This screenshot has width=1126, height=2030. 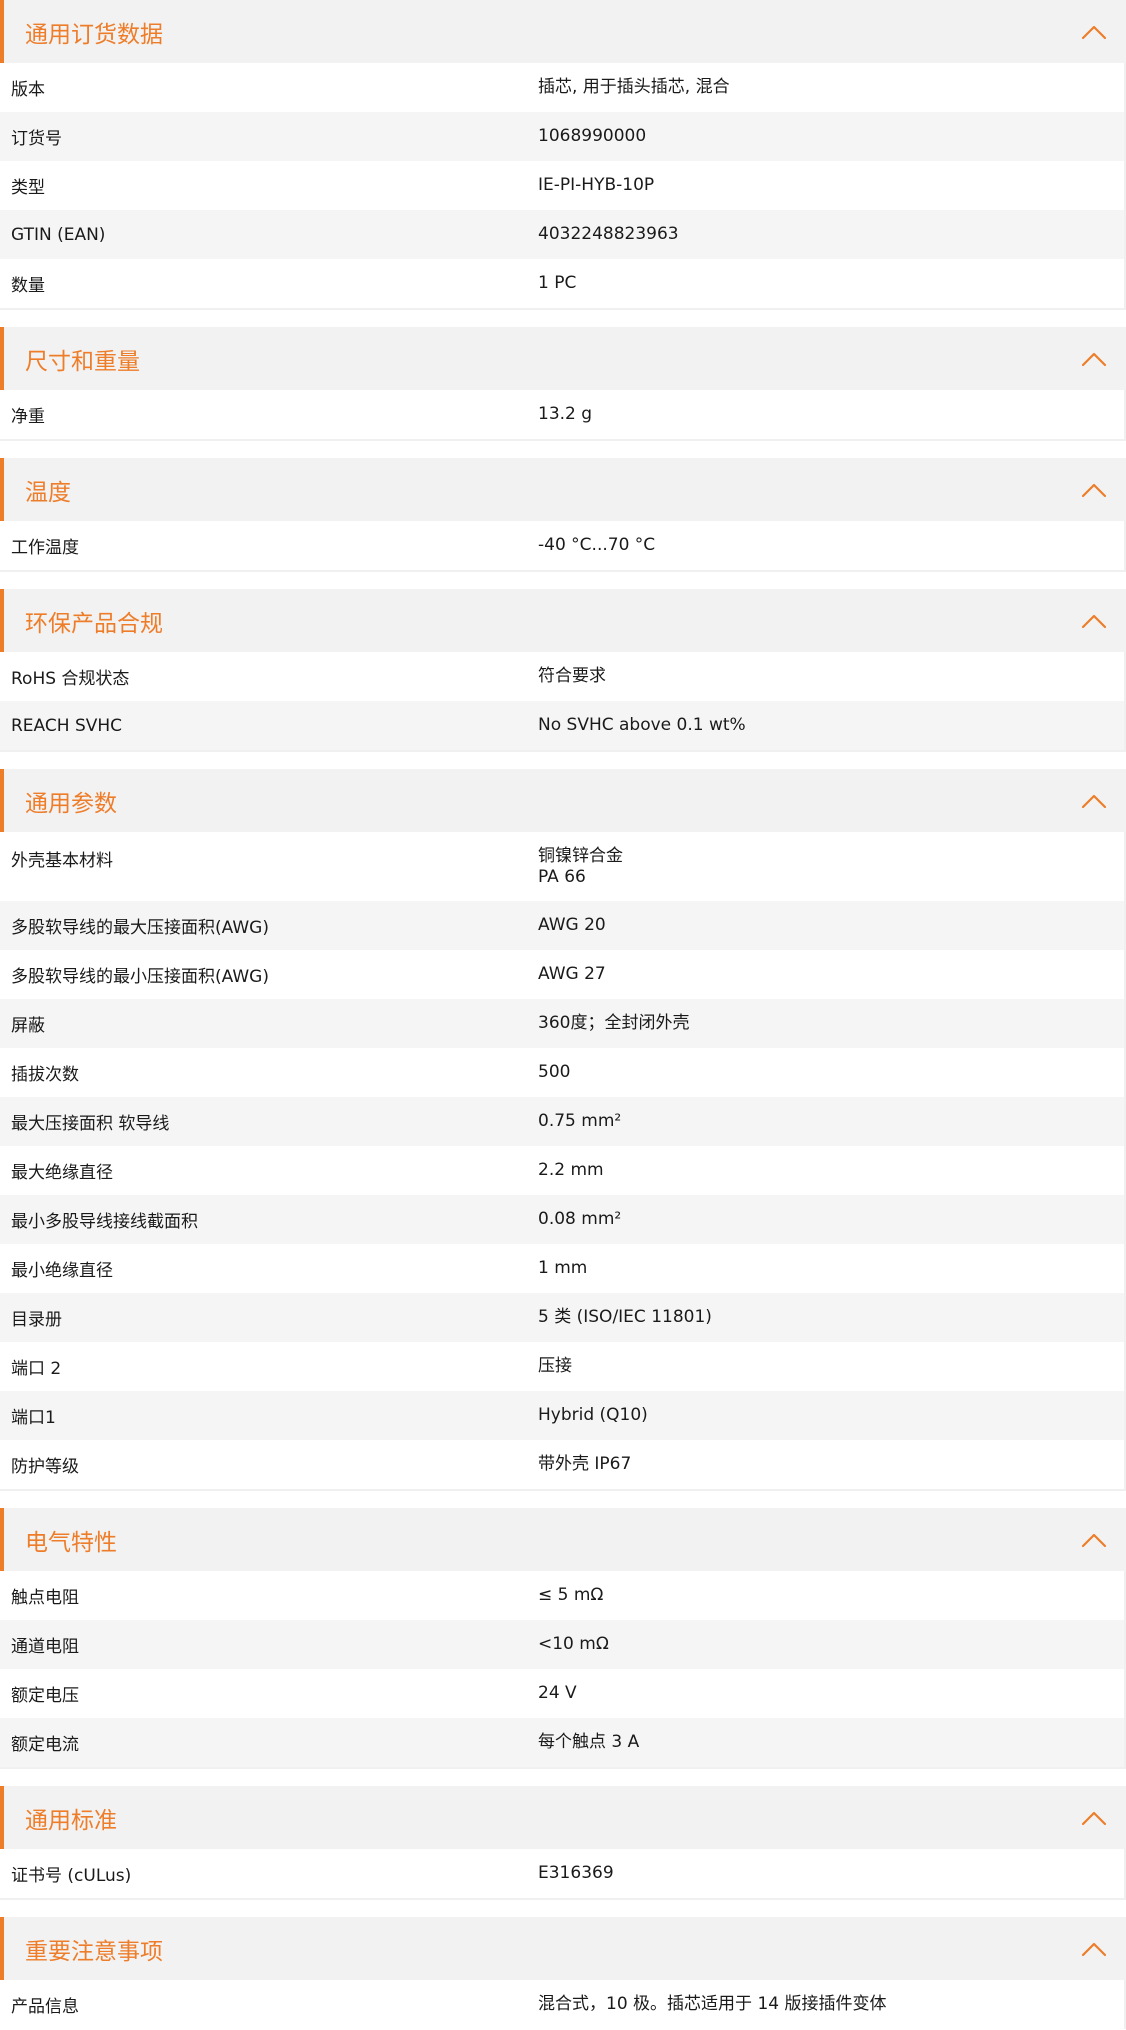 I want to click on spec-value: 压接, so click(x=831, y=1366).